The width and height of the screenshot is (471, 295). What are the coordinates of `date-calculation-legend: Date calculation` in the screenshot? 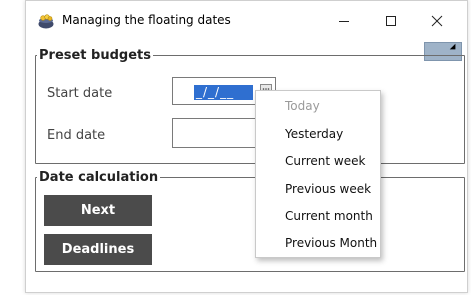 It's located at (99, 177).